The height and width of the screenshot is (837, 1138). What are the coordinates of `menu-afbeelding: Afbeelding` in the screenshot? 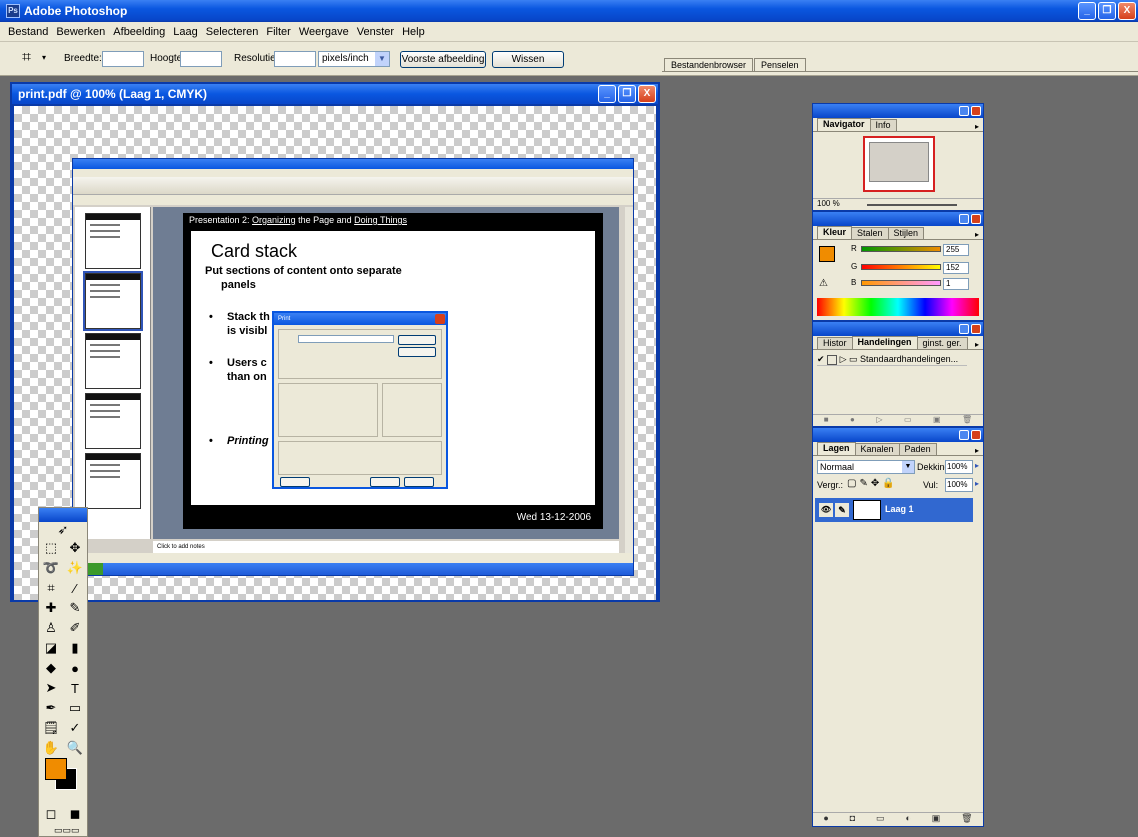 It's located at (139, 32).